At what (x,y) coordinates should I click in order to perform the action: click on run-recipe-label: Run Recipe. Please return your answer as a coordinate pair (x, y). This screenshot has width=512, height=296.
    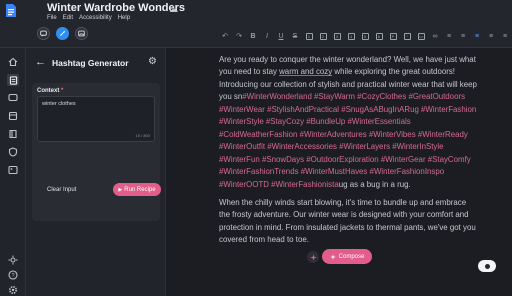
    Looking at the image, I should click on (140, 189).